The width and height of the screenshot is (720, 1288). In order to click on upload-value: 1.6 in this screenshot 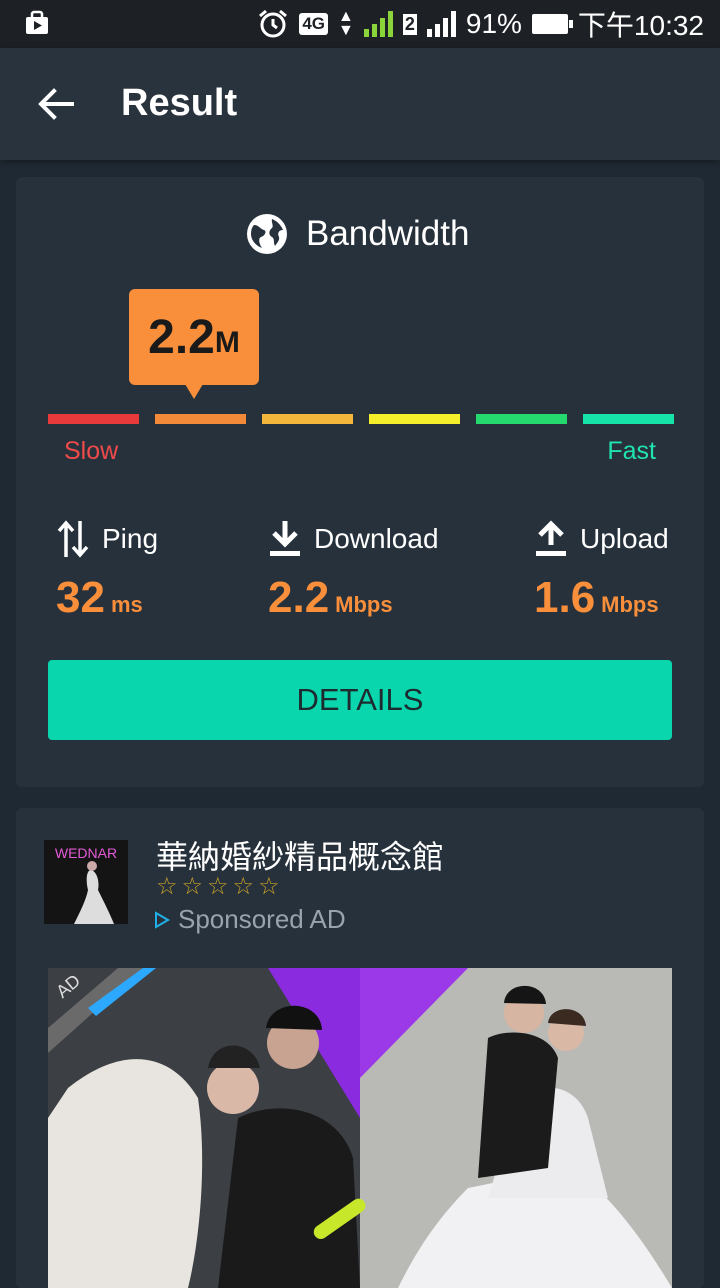, I will do `click(565, 597)`.